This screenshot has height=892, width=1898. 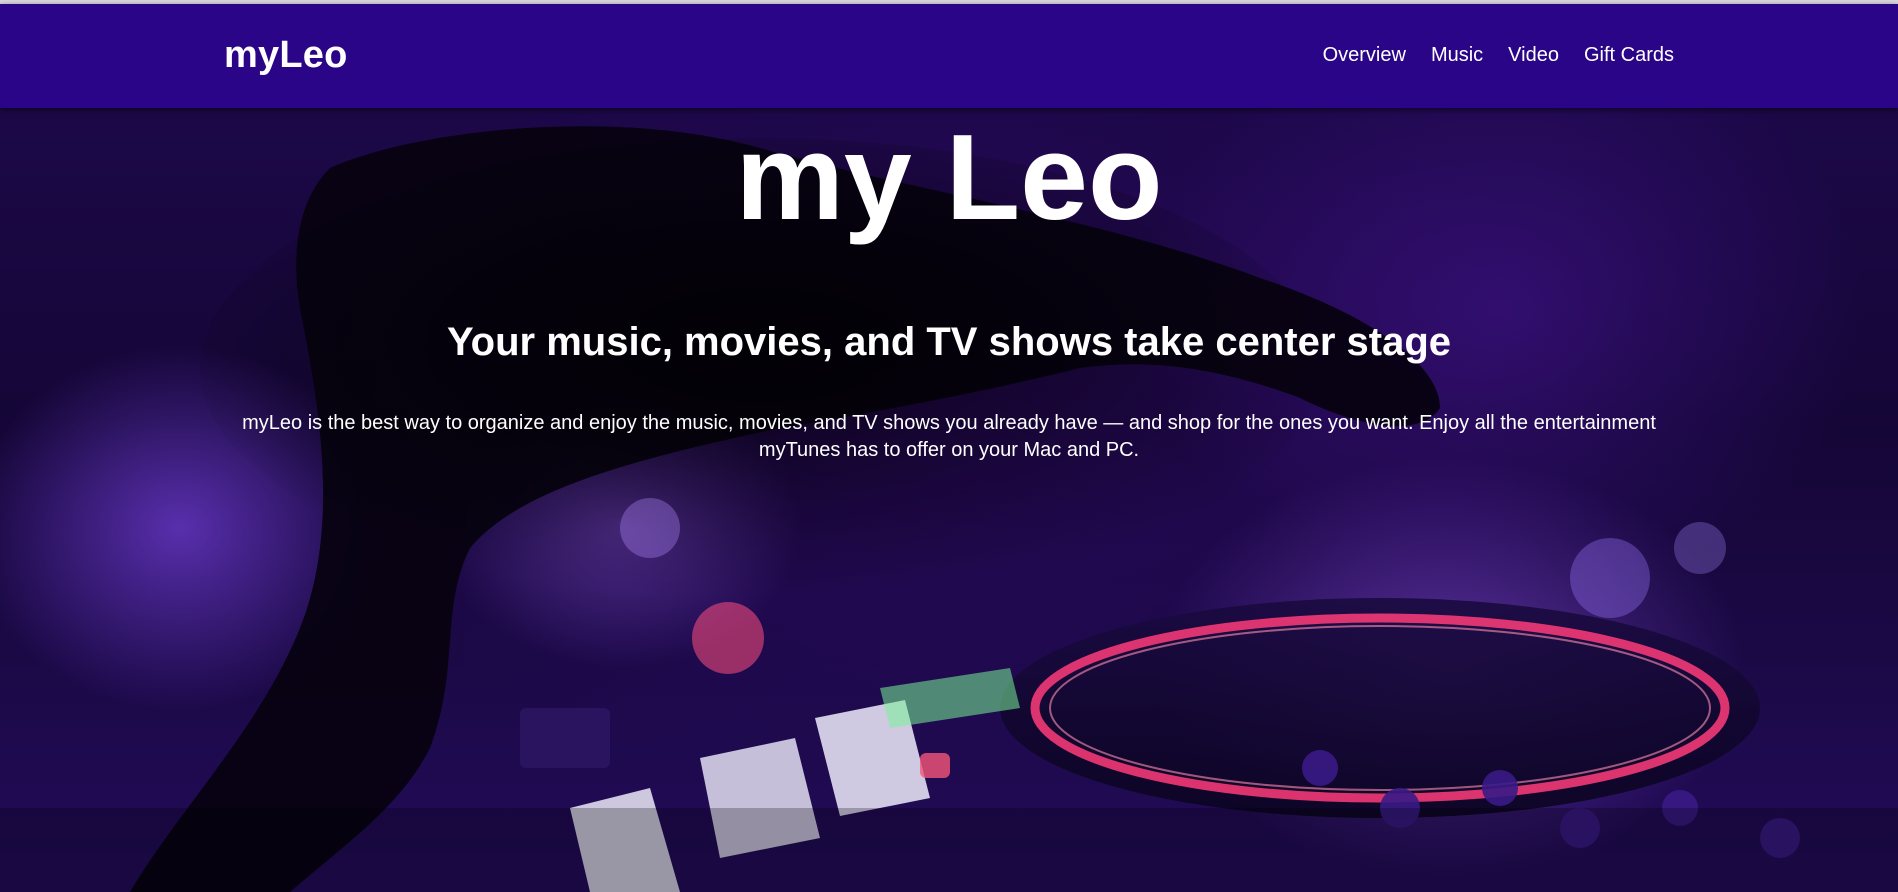 What do you see at coordinates (1629, 55) in the screenshot?
I see `nav-link-gift-cards: Gift Cards` at bounding box center [1629, 55].